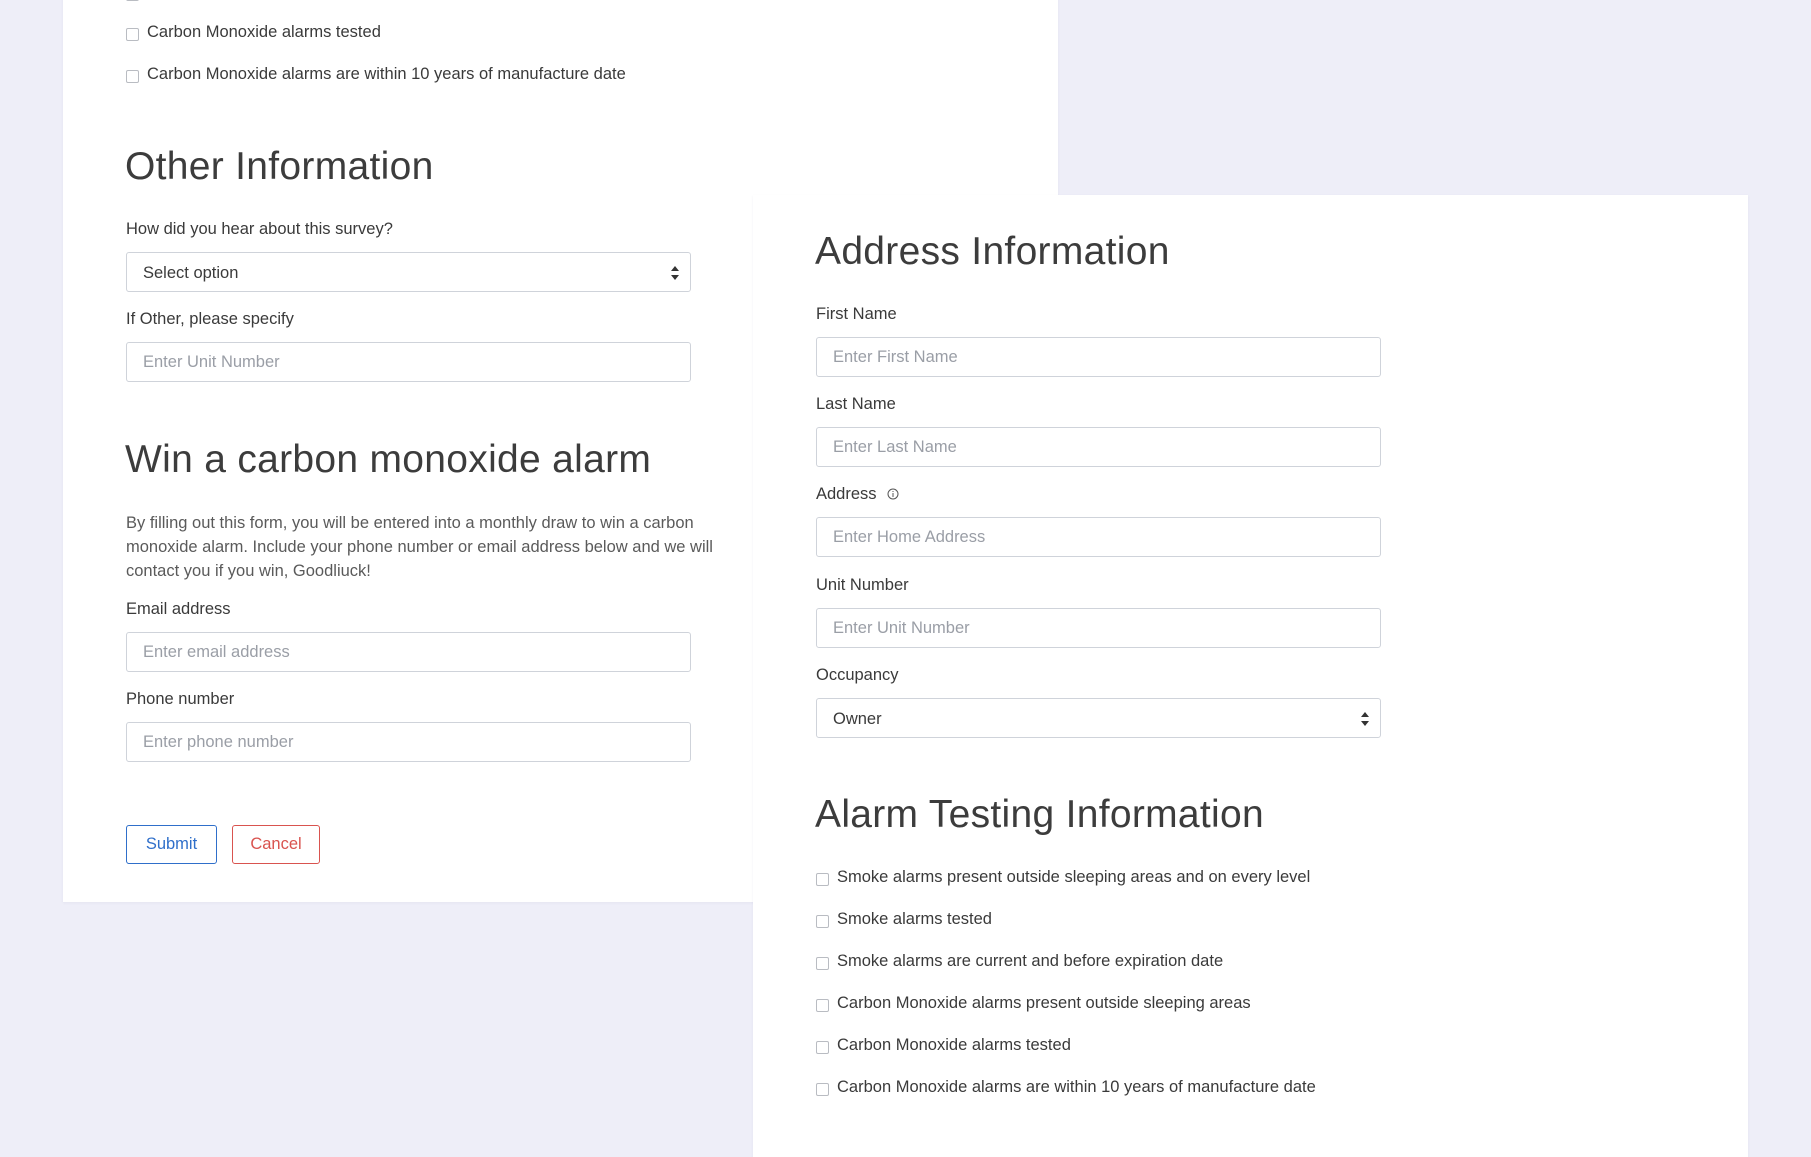  Describe the element at coordinates (178, 609) in the screenshot. I see `email-label: Email address` at that location.